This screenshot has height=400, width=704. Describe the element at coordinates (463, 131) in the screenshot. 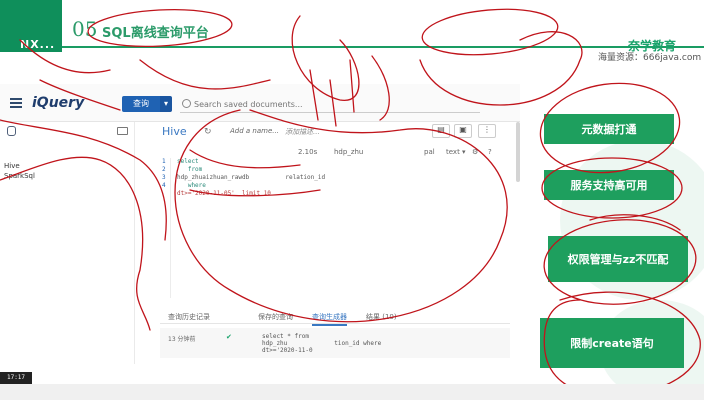

I see `save-button: ▣` at that location.